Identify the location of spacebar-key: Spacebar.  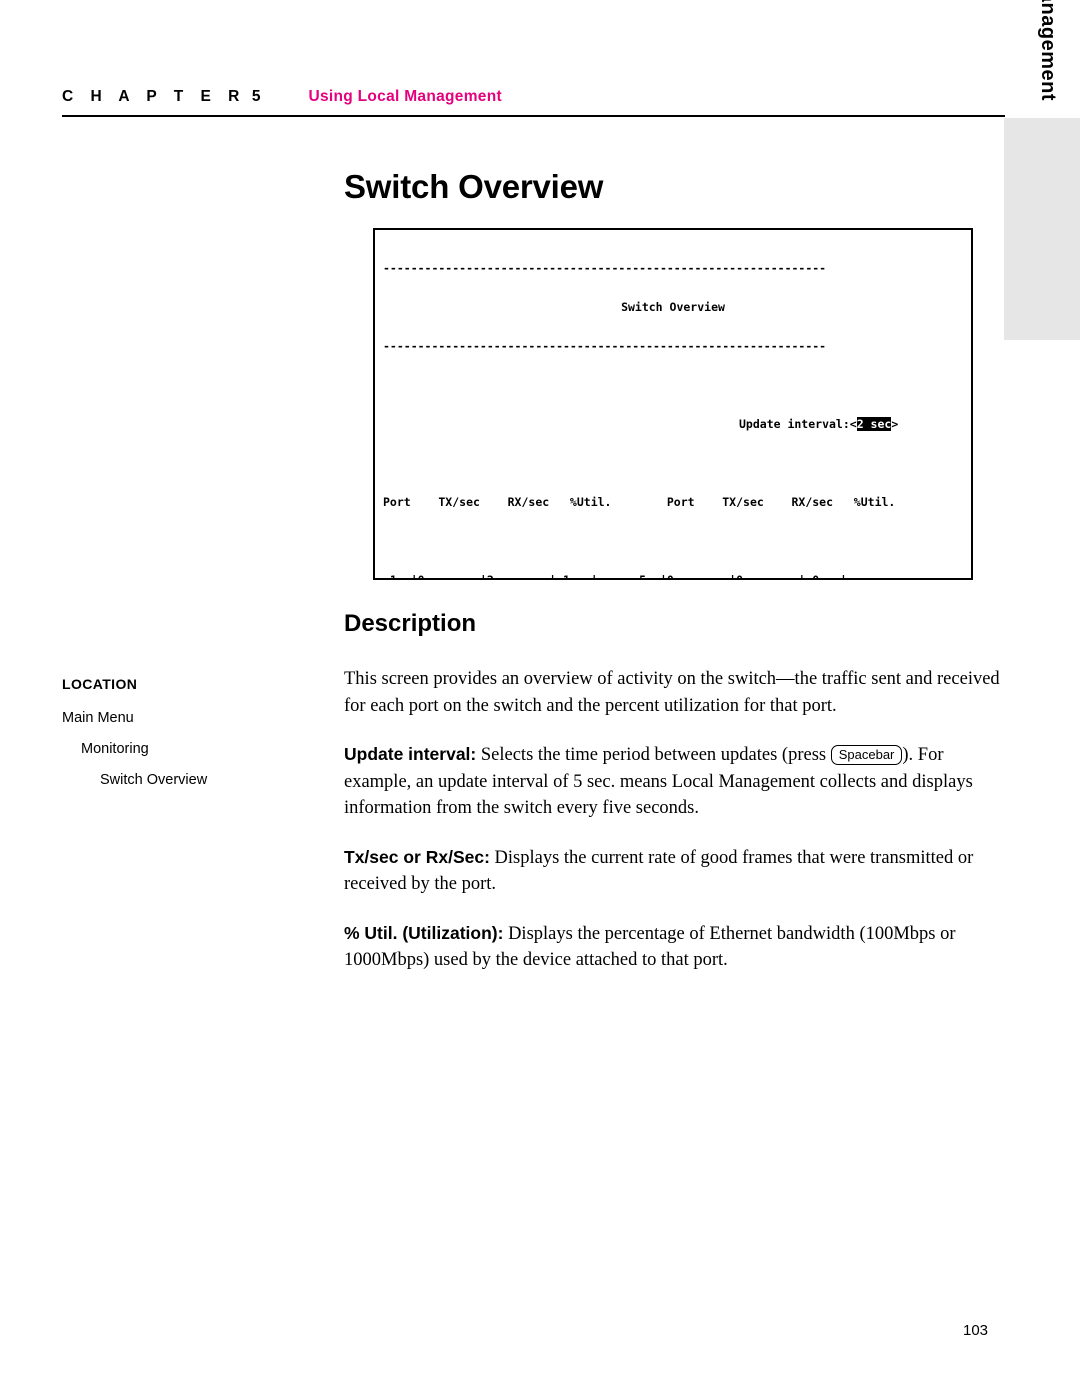
(866, 755).